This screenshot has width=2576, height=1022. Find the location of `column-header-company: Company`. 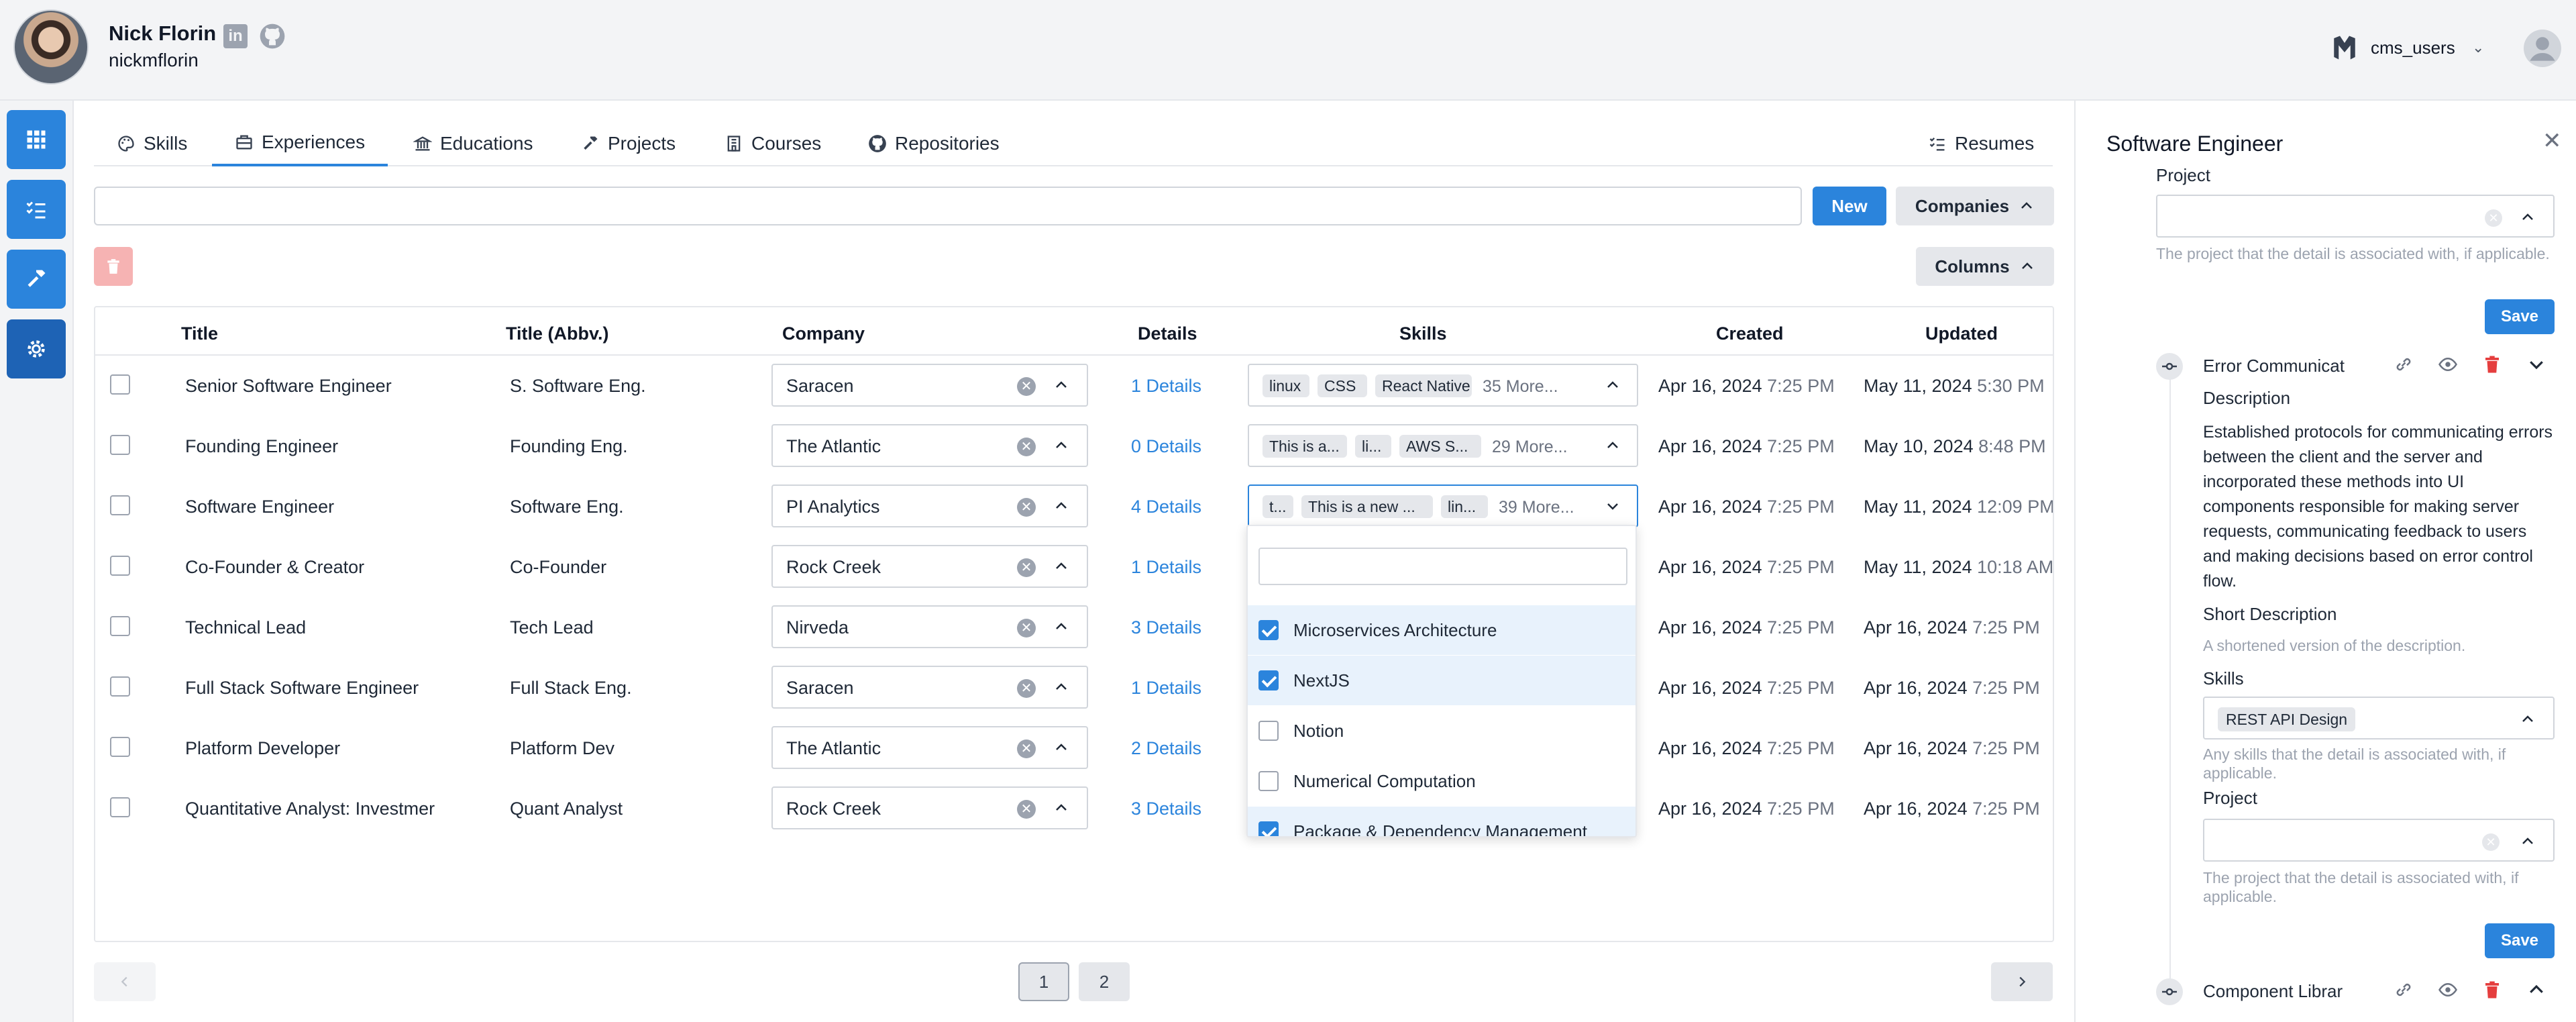

column-header-company: Company is located at coordinates (823, 334).